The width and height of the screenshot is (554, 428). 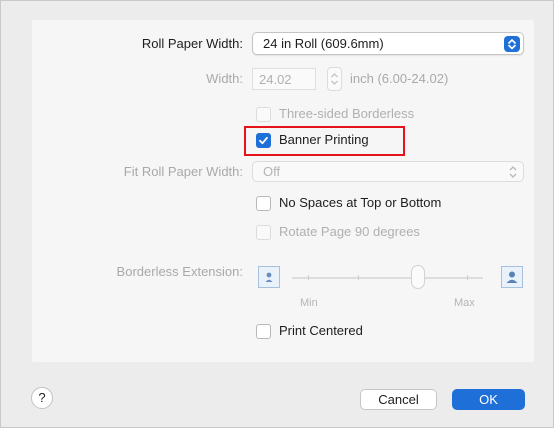 I want to click on slider-min-label: Min, so click(x=309, y=303).